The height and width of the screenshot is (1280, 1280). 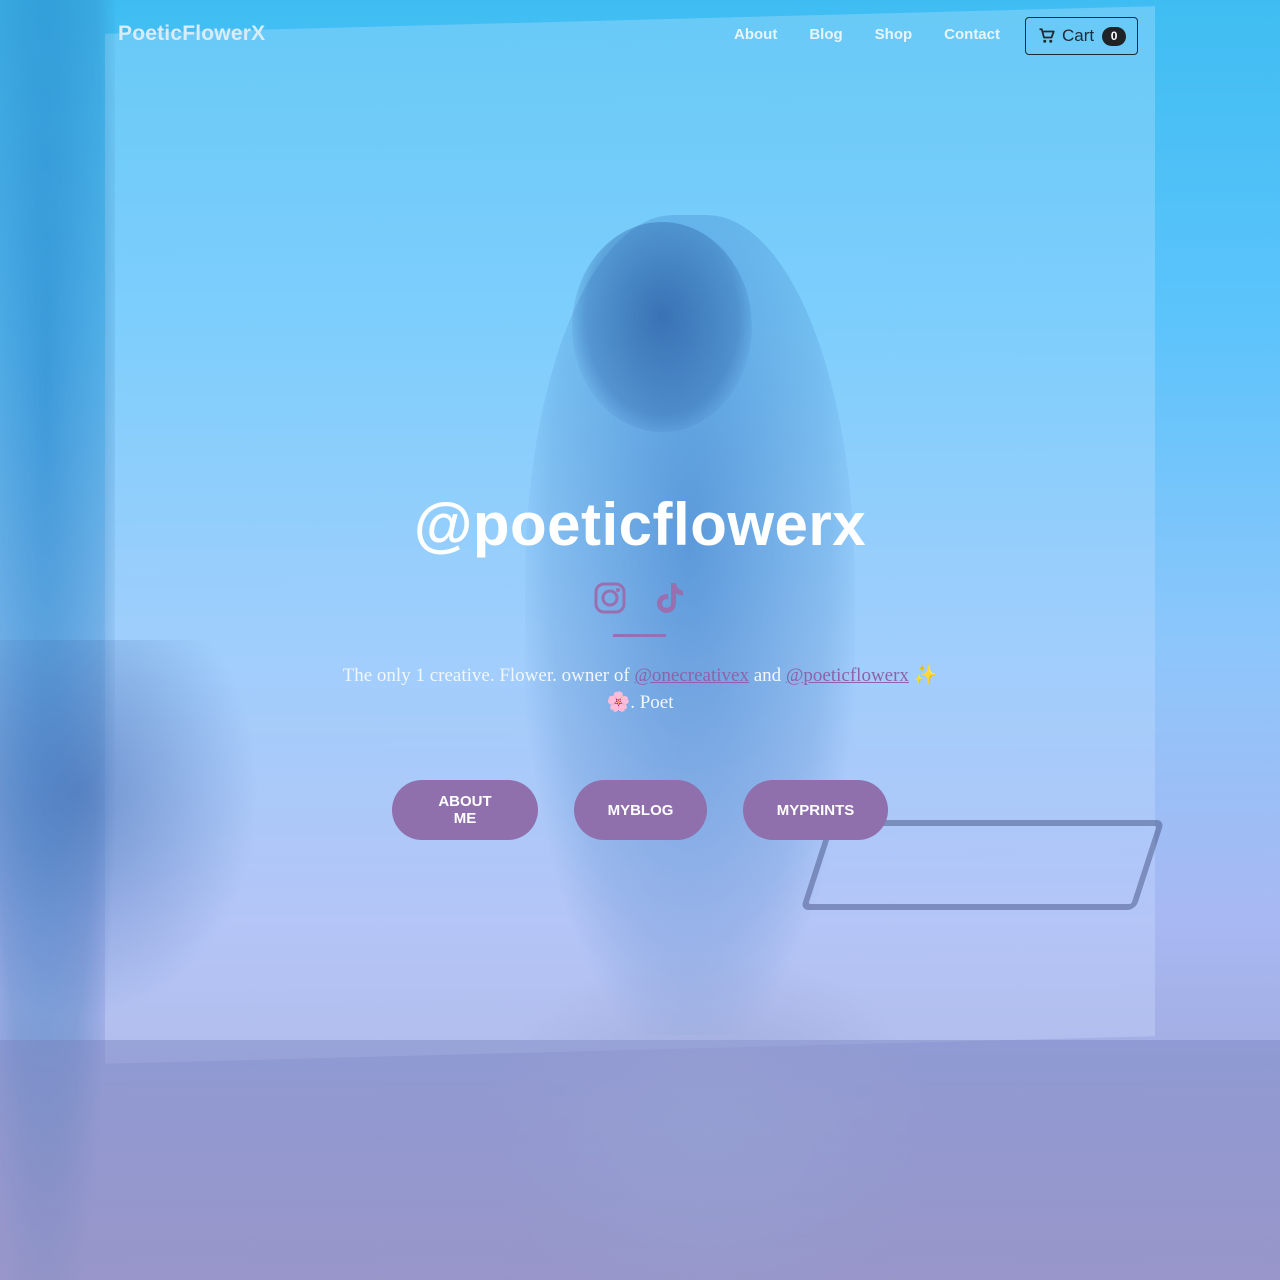 I want to click on myblog-button: MYBLOG, so click(x=640, y=810).